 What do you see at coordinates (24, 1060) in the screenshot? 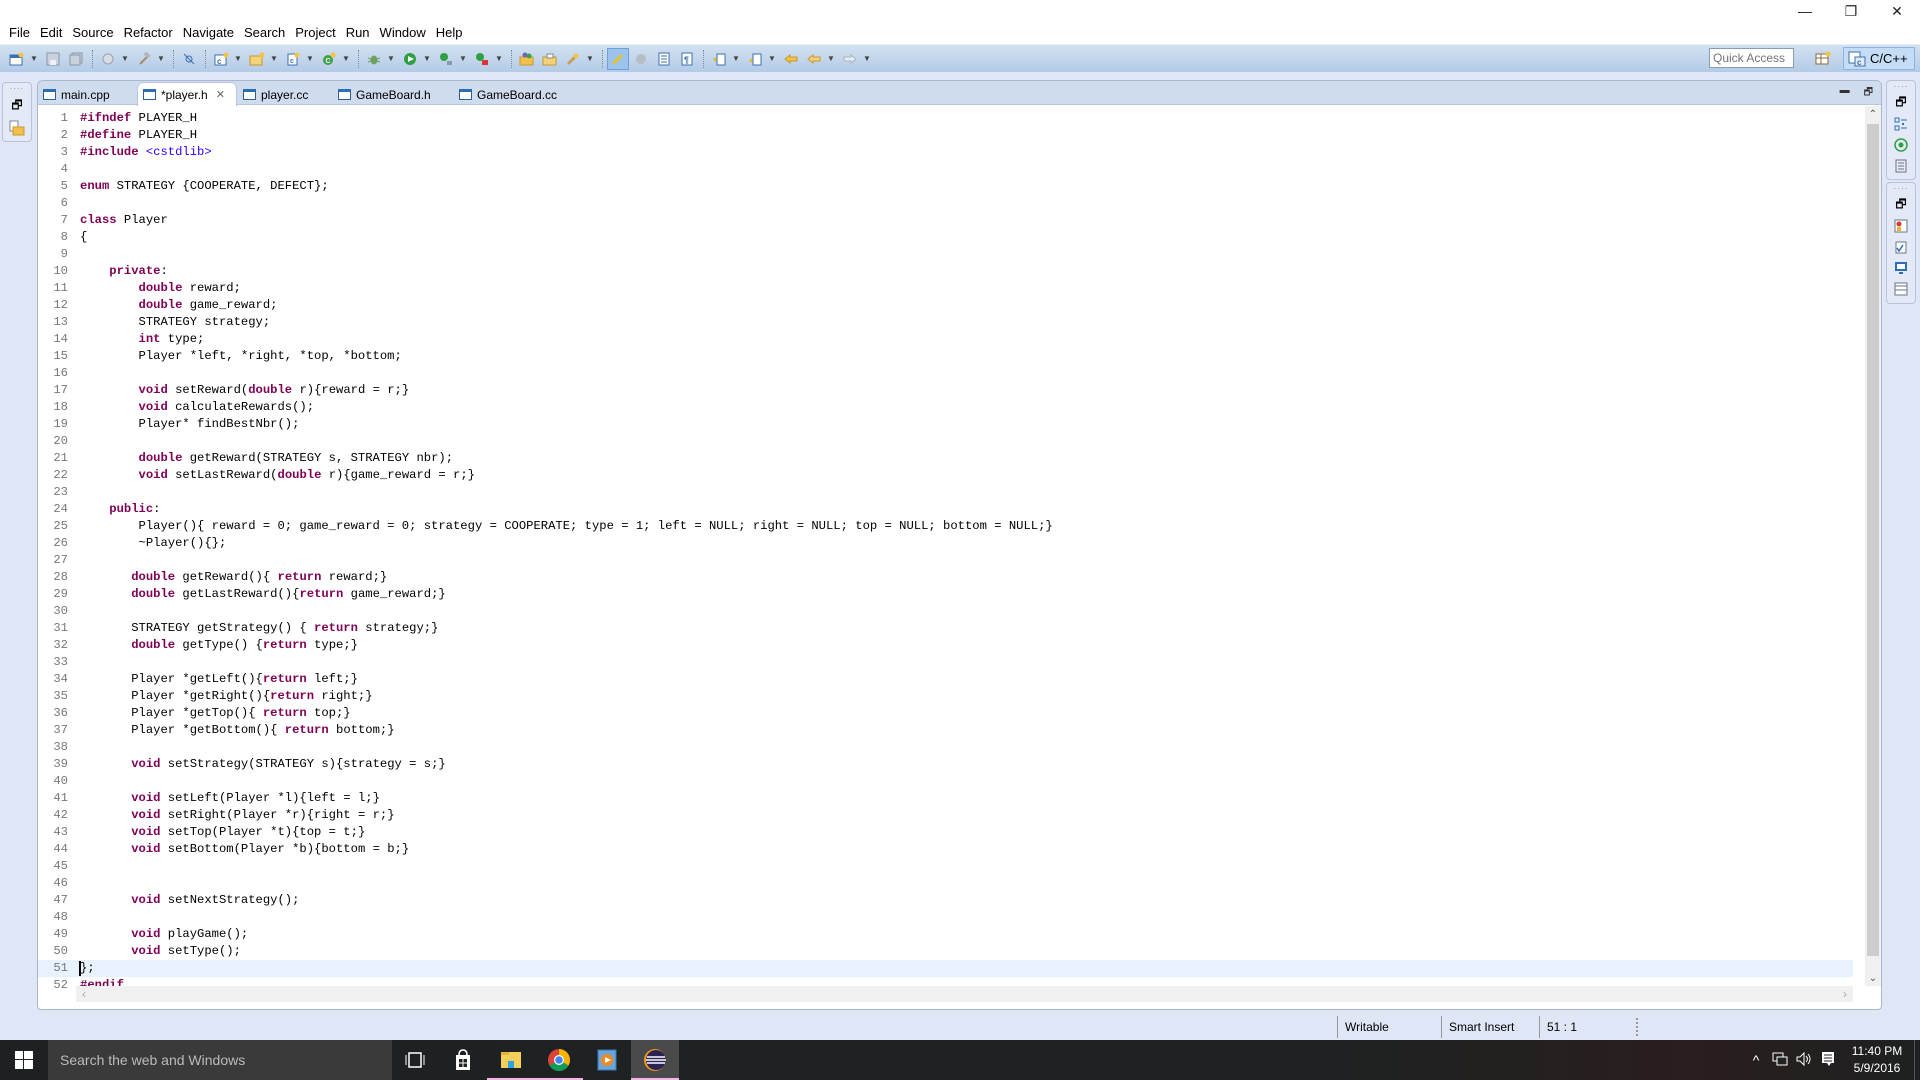
I see `start-button` at bounding box center [24, 1060].